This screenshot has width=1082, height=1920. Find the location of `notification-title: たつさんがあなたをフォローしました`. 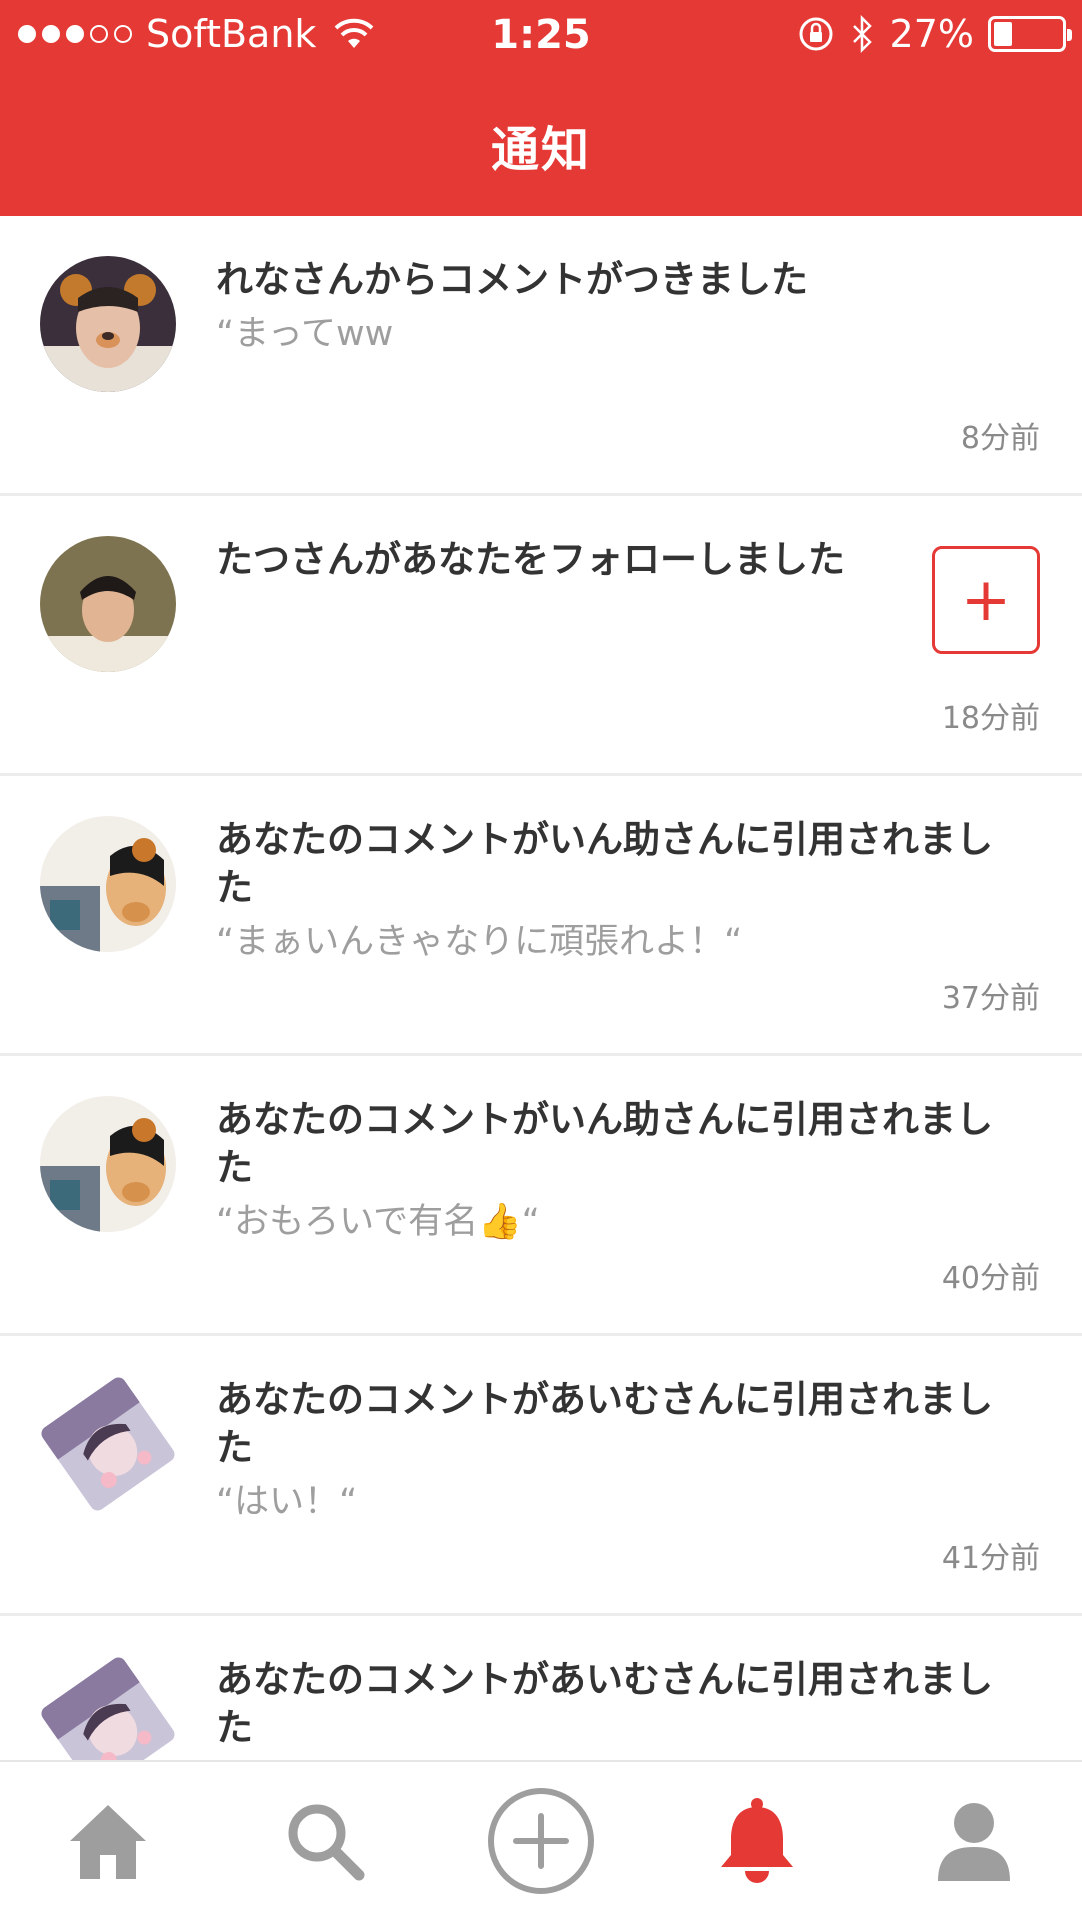

notification-title: たつさんがあなたをフォローしました is located at coordinates (530, 559).